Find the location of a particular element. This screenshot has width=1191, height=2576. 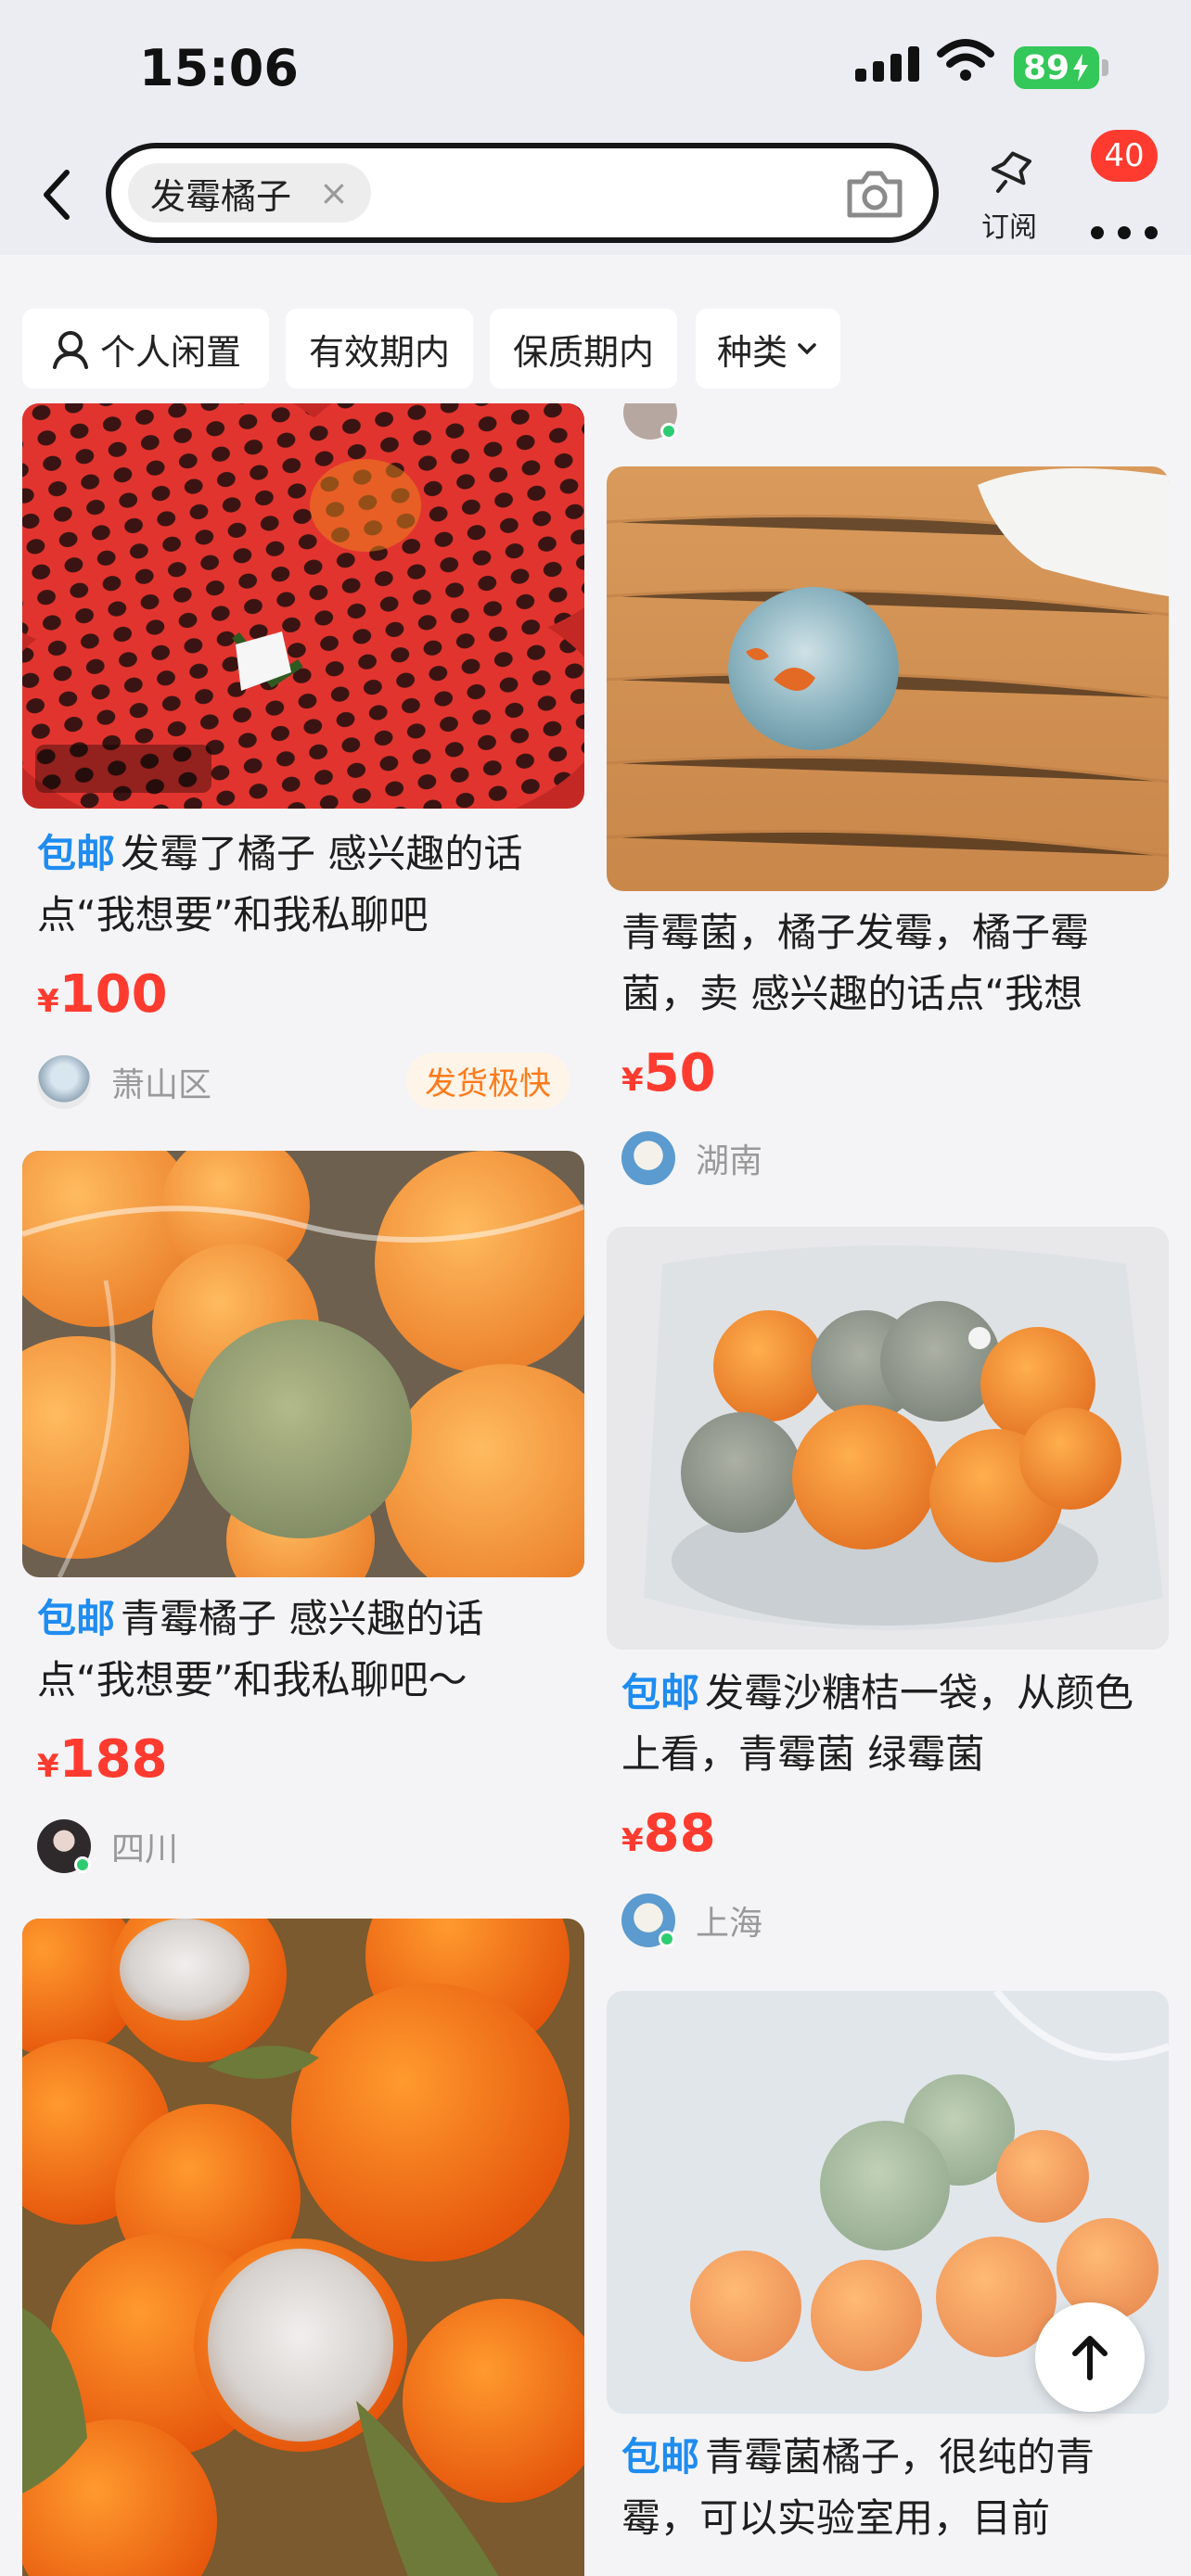

price-value: 100 is located at coordinates (113, 995).